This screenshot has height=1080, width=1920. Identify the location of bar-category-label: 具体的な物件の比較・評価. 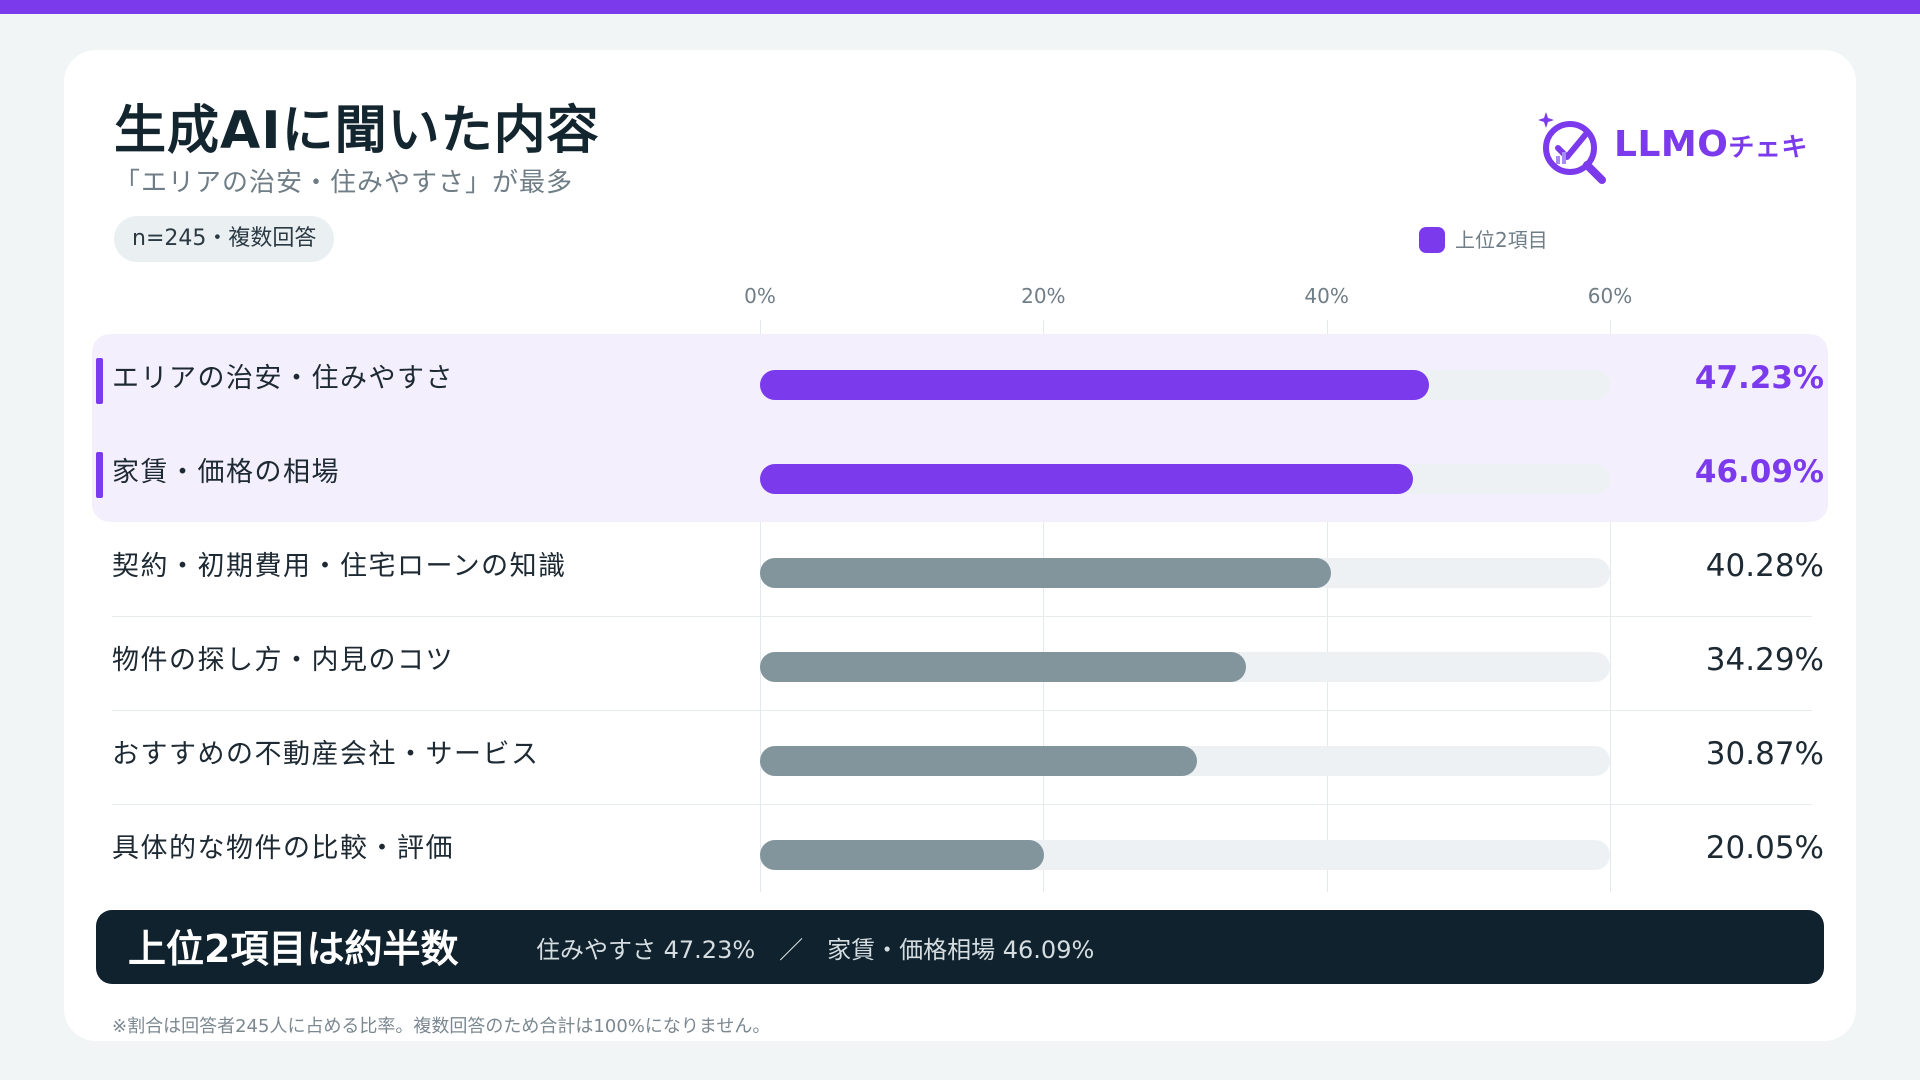
(283, 848).